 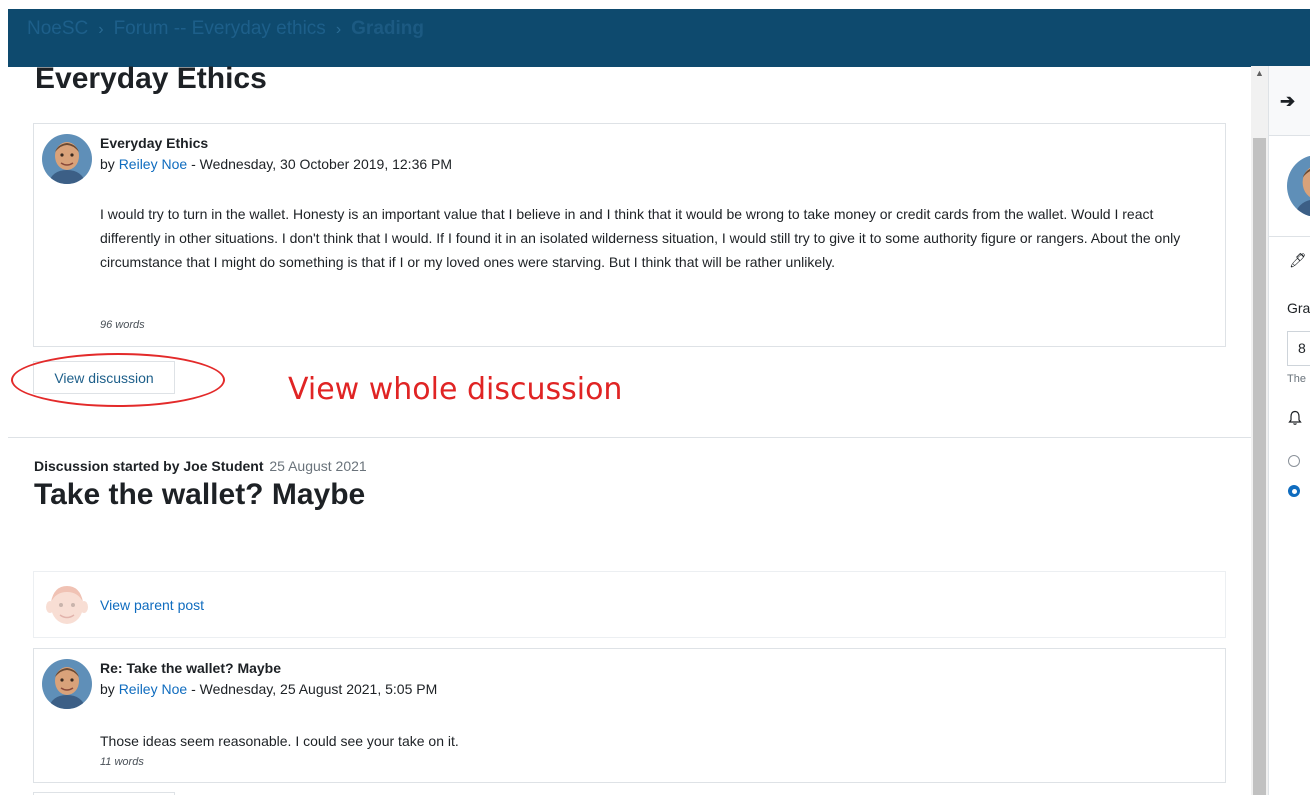 What do you see at coordinates (220, 28) in the screenshot?
I see `breadcrumb-item-forum: Forum -- Everyday ethics` at bounding box center [220, 28].